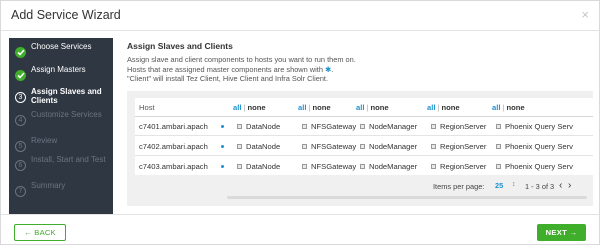 The width and height of the screenshot is (600, 245). I want to click on datanode-column-header: all | none, so click(249, 107).